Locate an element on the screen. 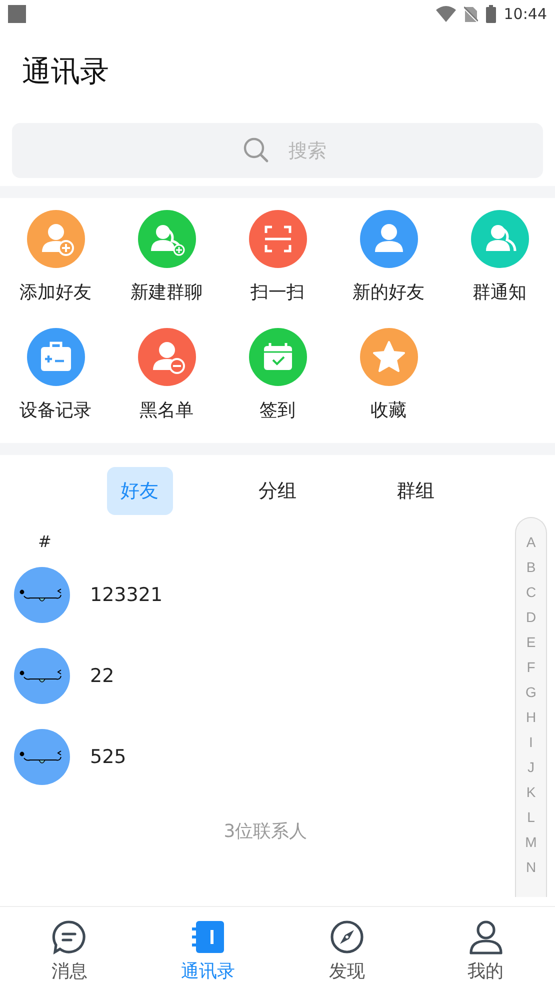 This screenshot has height=992, width=555. contact-name: 22 is located at coordinates (102, 675).